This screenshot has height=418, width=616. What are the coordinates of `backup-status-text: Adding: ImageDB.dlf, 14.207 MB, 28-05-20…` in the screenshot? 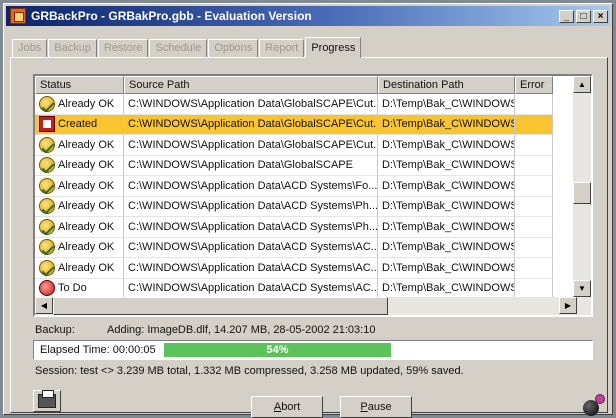 It's located at (241, 330).